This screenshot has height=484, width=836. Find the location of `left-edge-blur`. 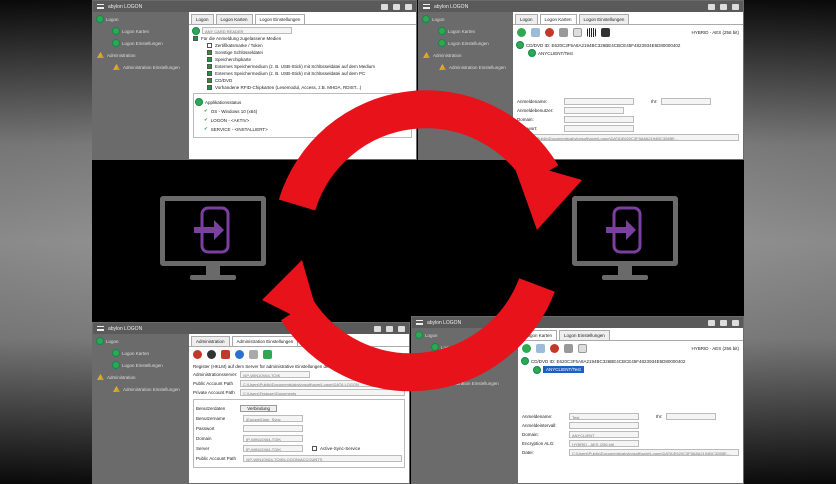

left-edge-blur is located at coordinates (46, 242).